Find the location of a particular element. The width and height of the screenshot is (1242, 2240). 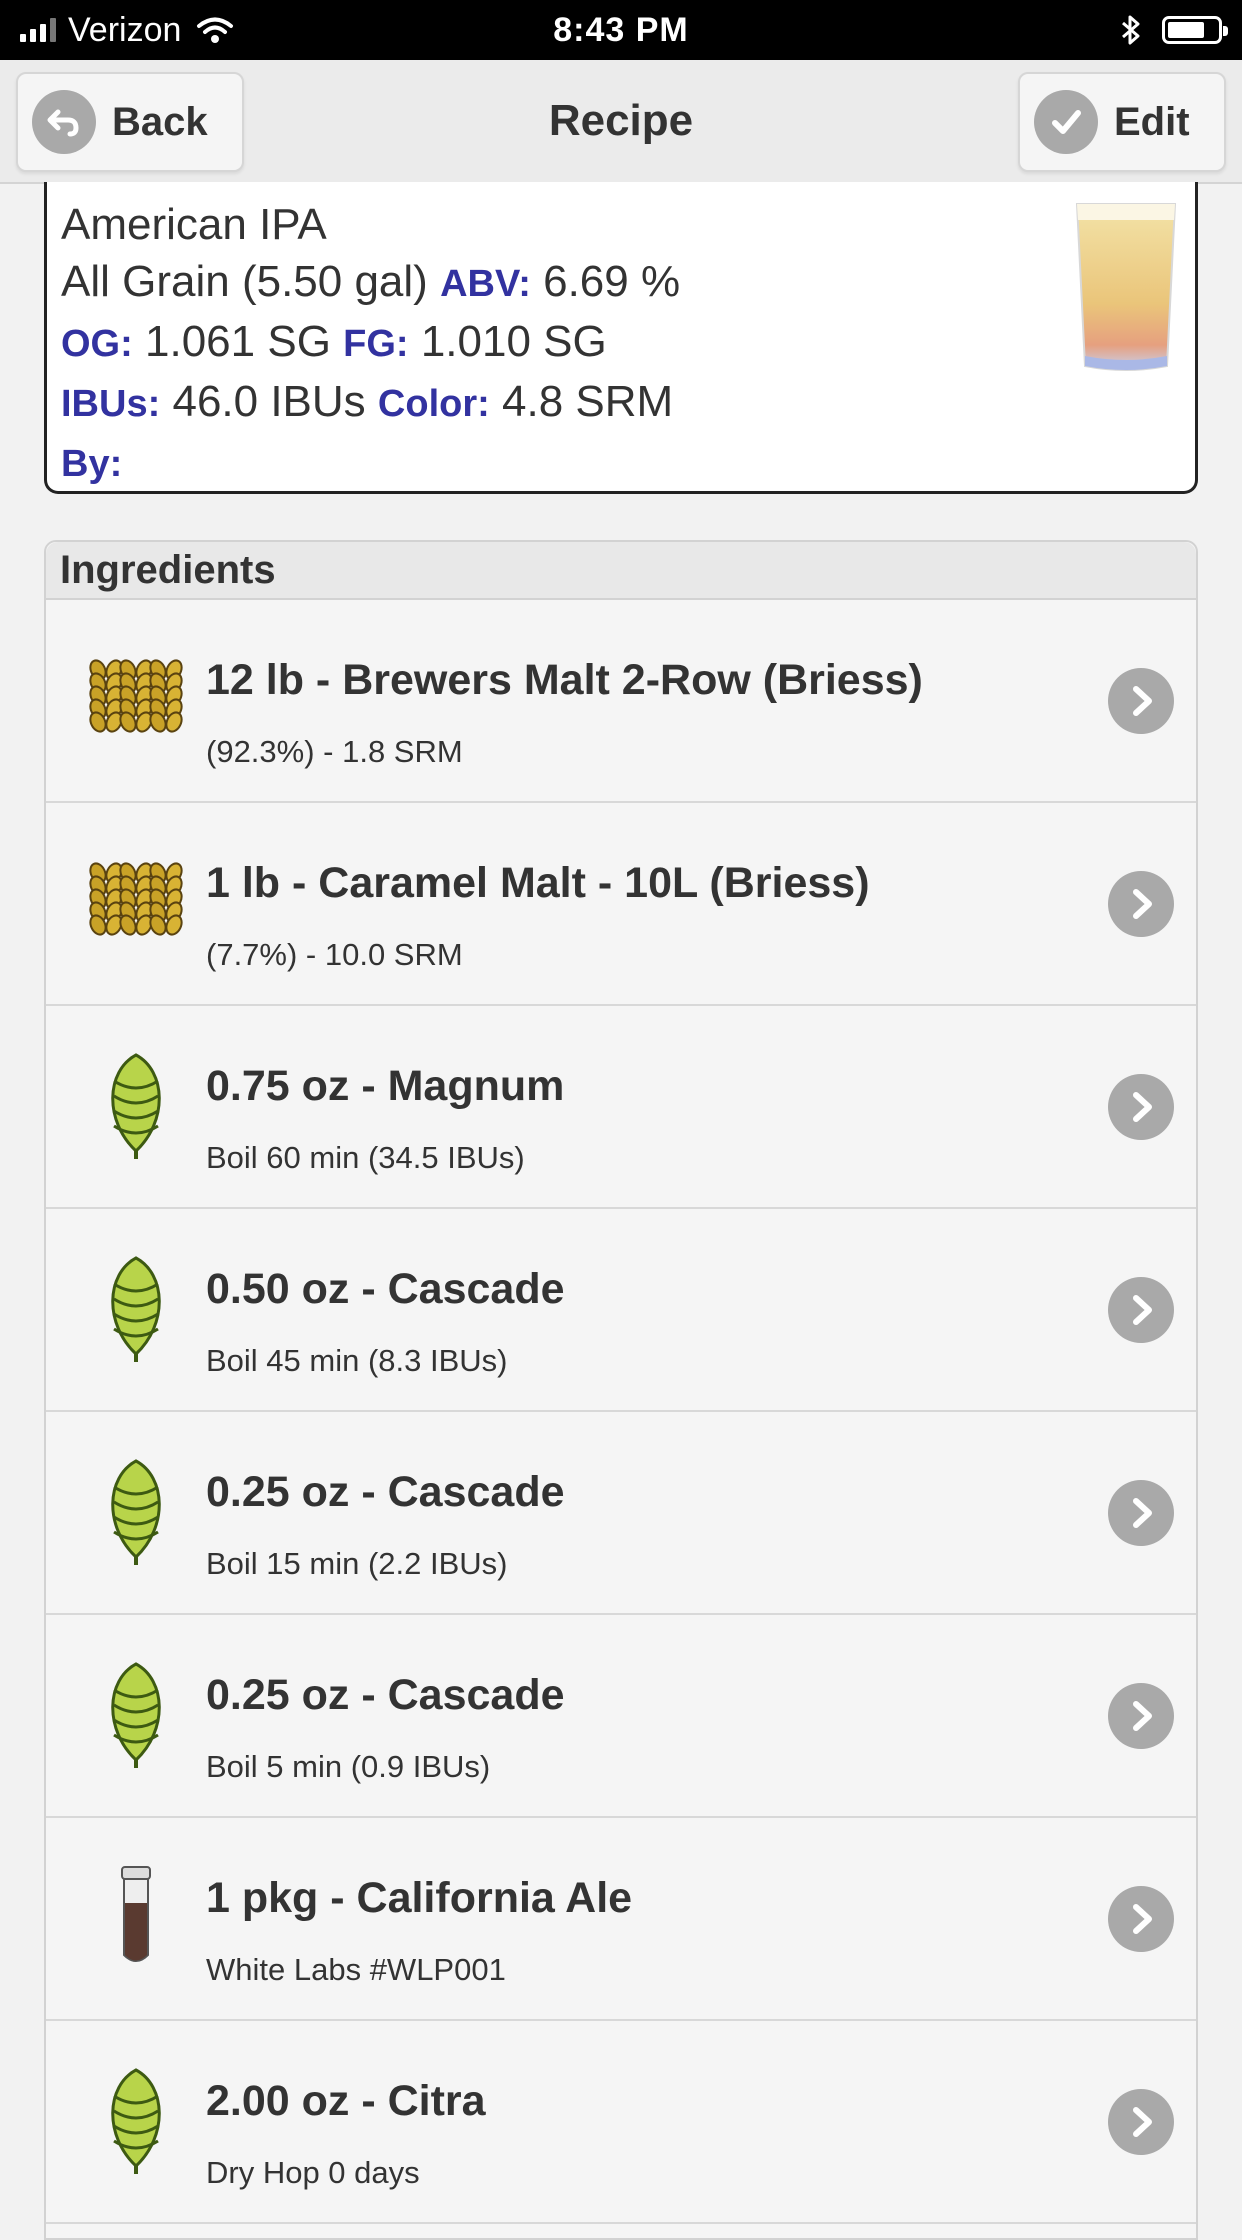

color-value: 4.8 SRM is located at coordinates (588, 401).